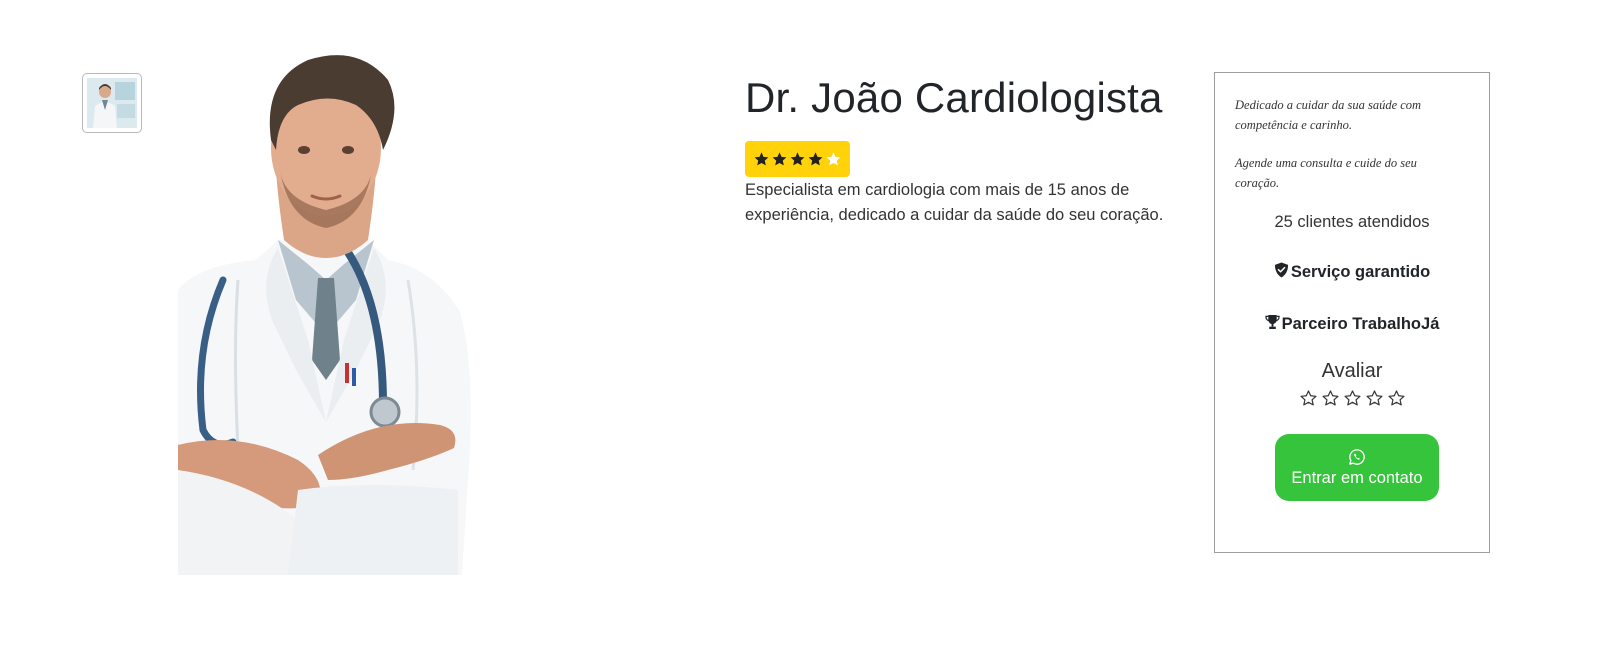 The width and height of the screenshot is (1600, 647). Describe the element at coordinates (1272, 322) in the screenshot. I see `trophy-icon` at that location.